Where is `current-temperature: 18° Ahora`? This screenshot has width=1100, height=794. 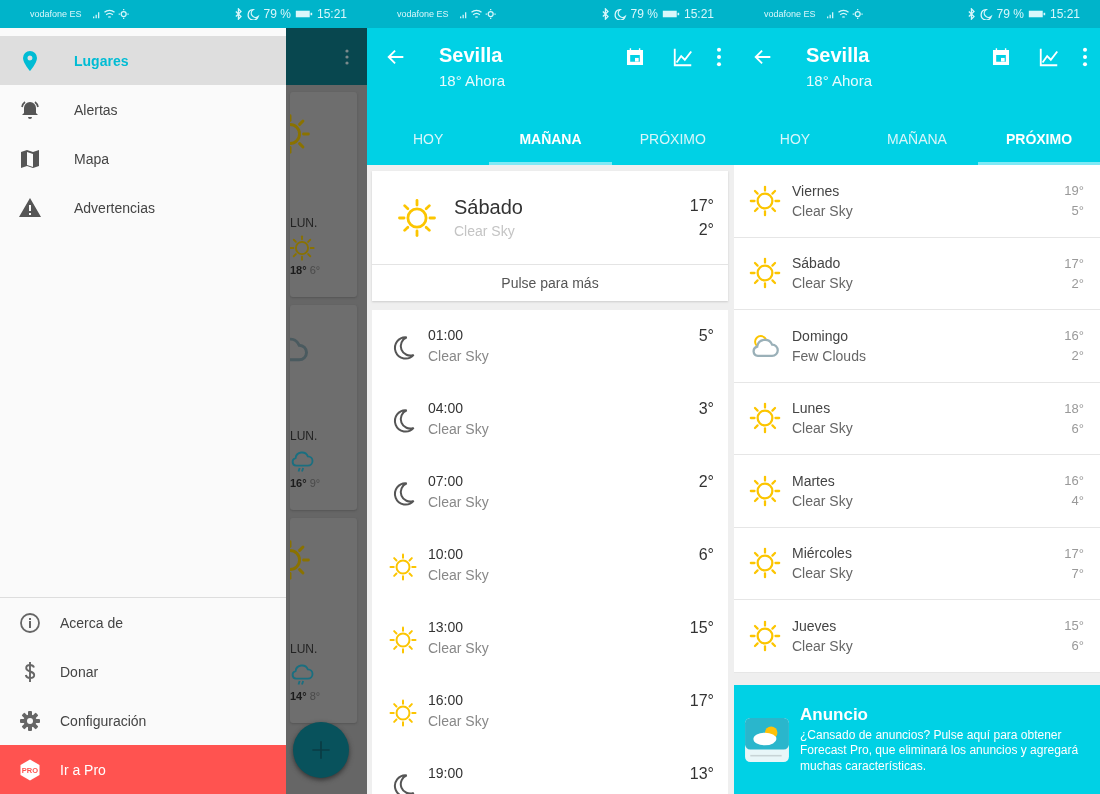 current-temperature: 18° Ahora is located at coordinates (473, 80).